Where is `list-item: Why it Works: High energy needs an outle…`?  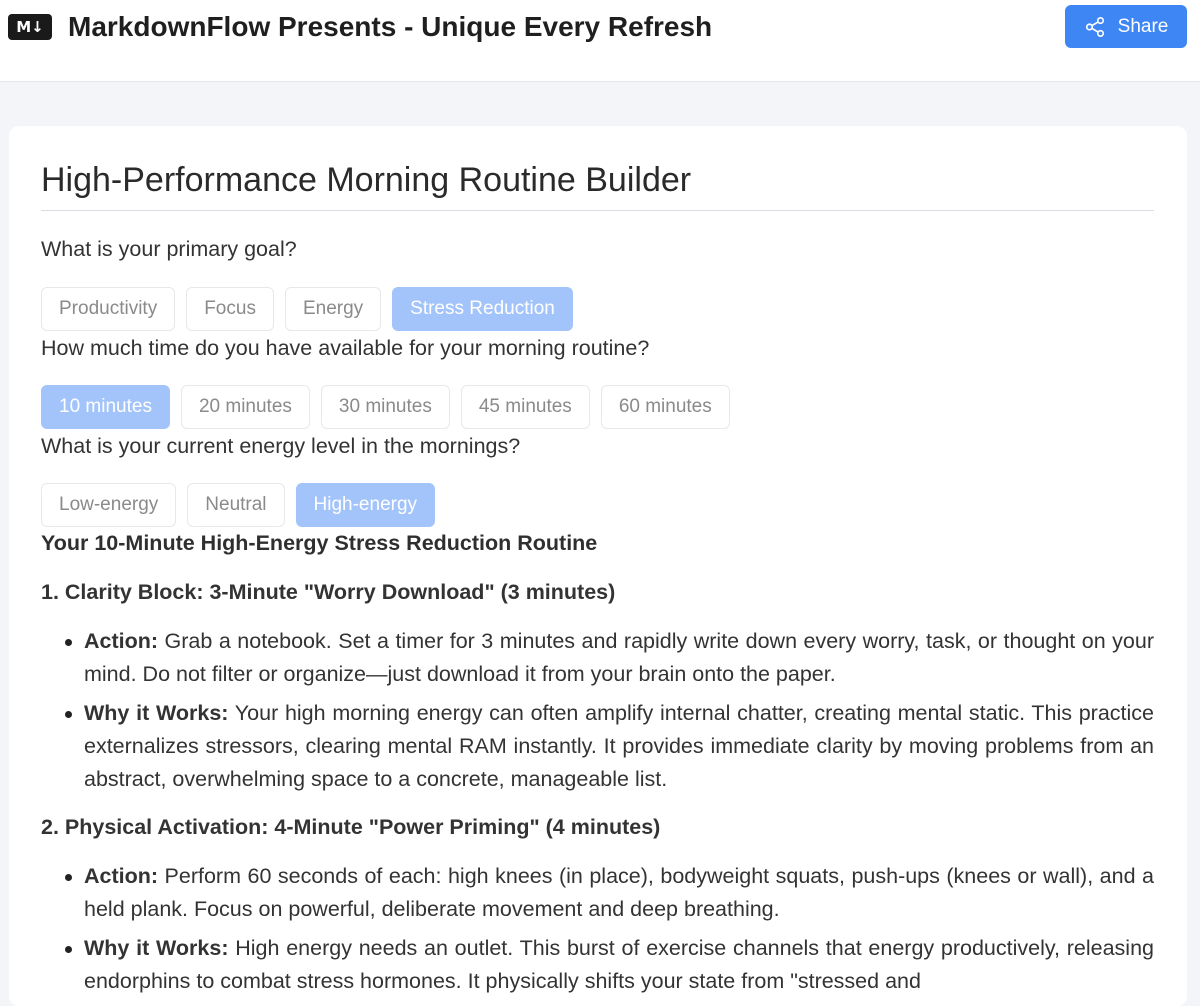
list-item: Why it Works: High energy needs an outle… is located at coordinates (597, 965).